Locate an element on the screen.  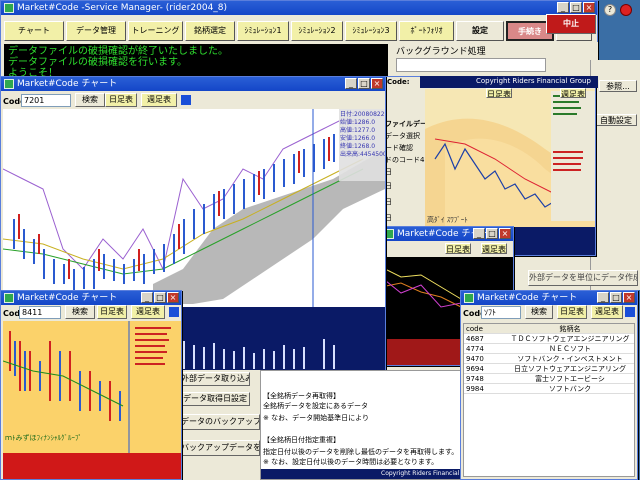
log-line: データファイルの破損確認が終了いたしました。 is located at coordinates (118, 51).